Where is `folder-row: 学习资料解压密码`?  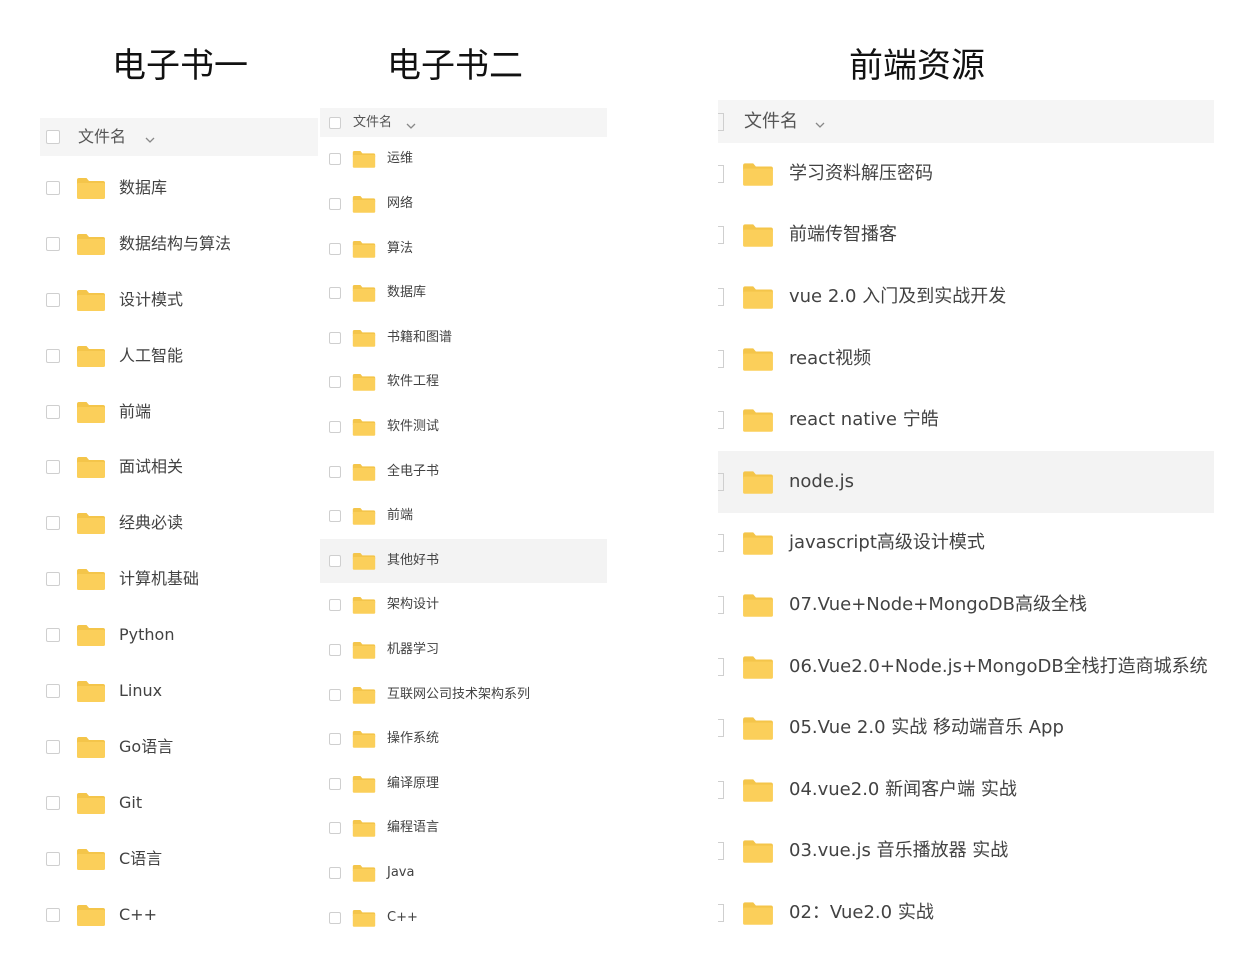
folder-row: 学习资料解压密码 is located at coordinates (966, 174).